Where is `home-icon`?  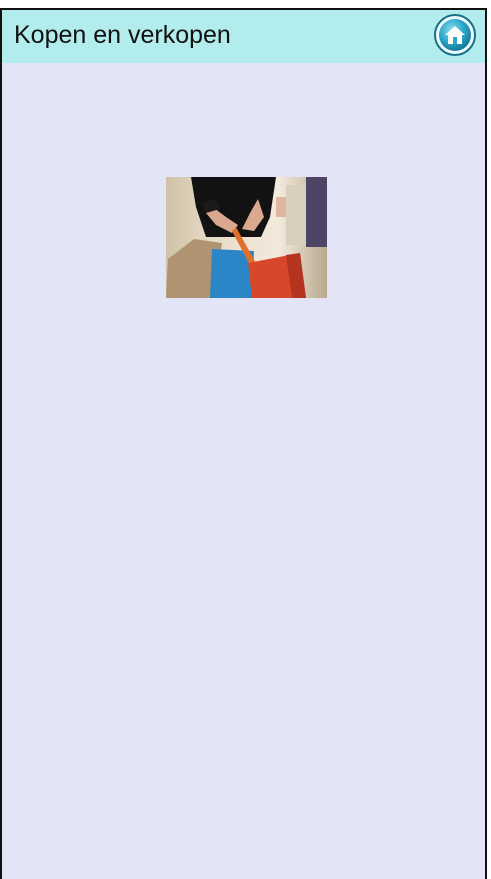 home-icon is located at coordinates (455, 35).